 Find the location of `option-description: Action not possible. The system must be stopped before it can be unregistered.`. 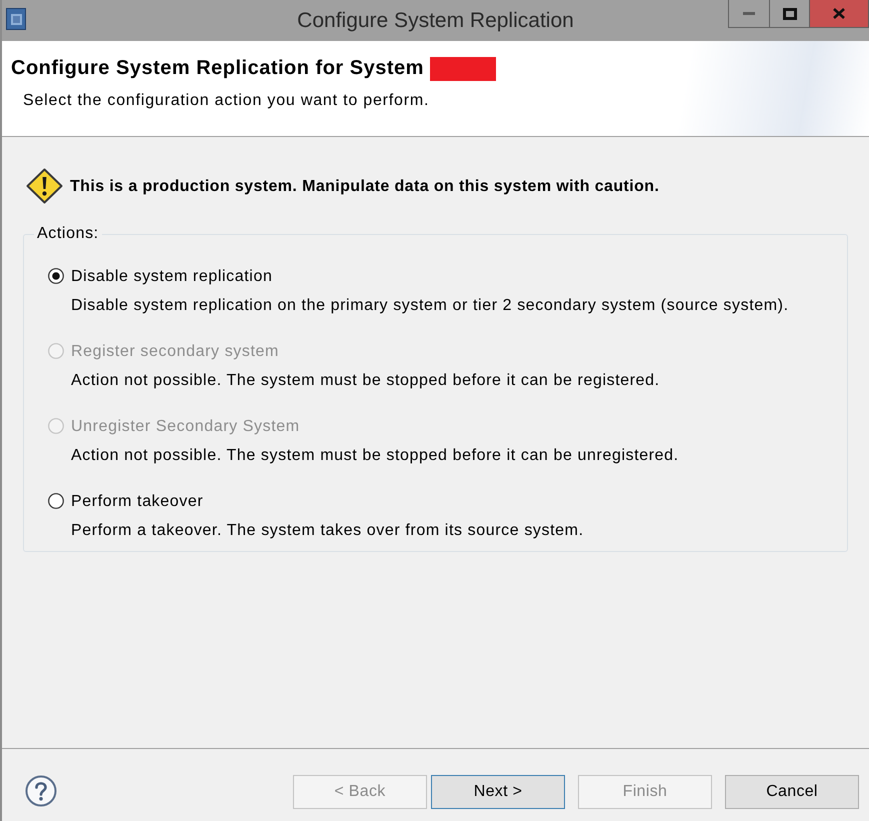

option-description: Action not possible. The system must be stopped before it can be unregistered. is located at coordinates (375, 456).